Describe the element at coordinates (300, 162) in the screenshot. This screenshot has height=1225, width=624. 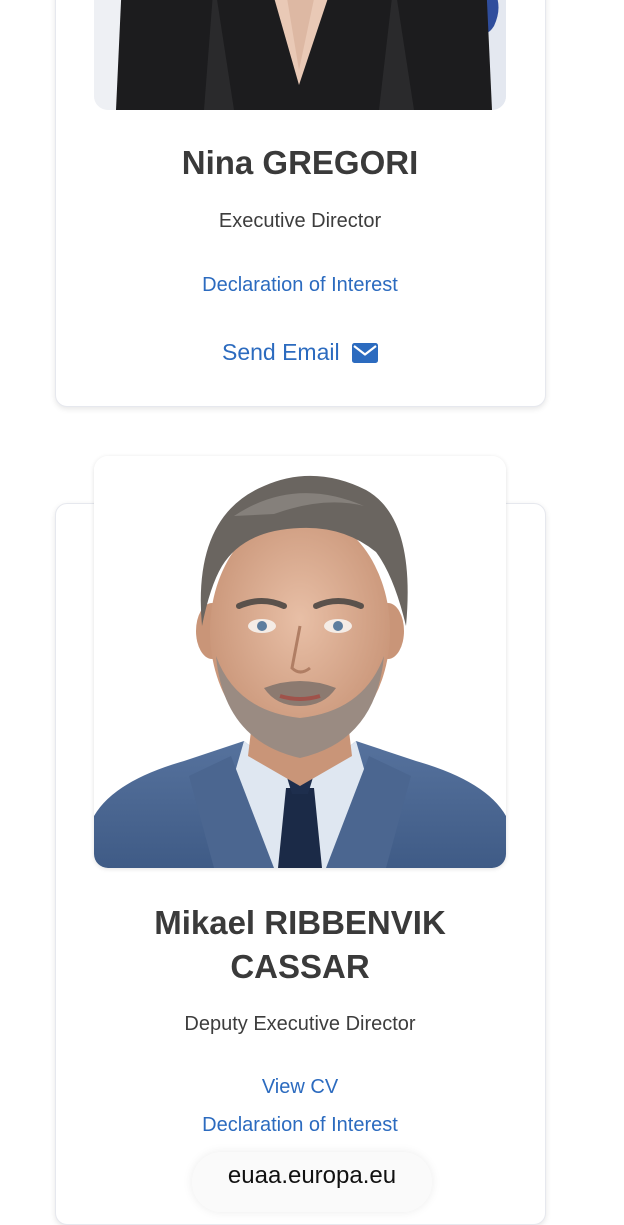
I see `person-name: Nina GREGORI` at that location.